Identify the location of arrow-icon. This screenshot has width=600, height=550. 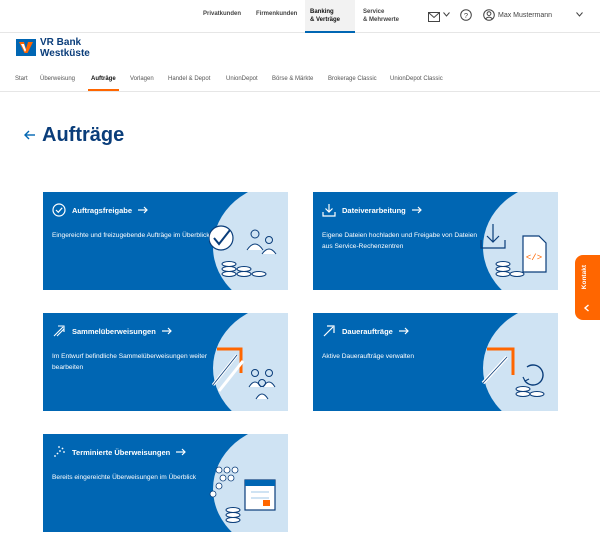
(329, 331).